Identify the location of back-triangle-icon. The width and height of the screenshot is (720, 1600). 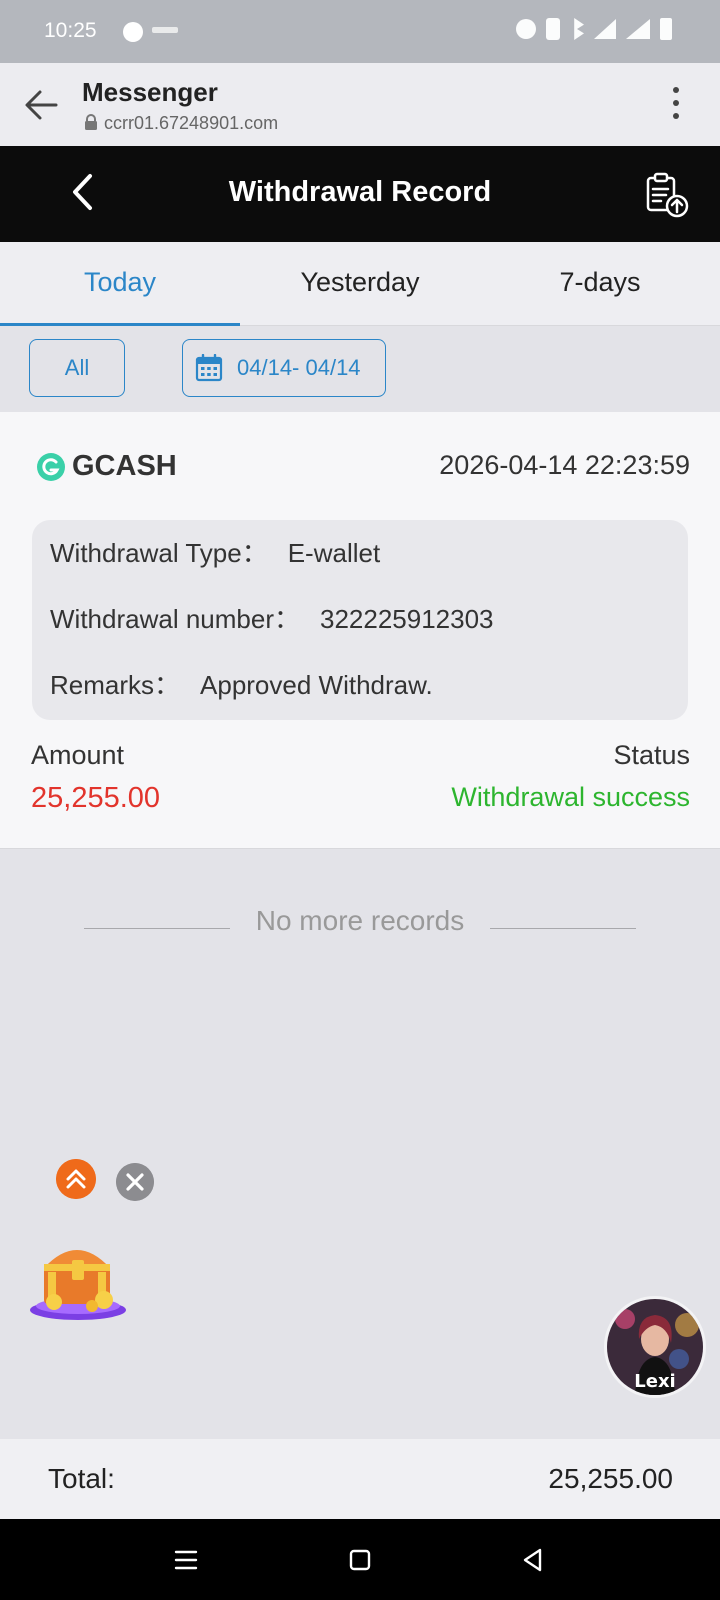
(533, 1560).